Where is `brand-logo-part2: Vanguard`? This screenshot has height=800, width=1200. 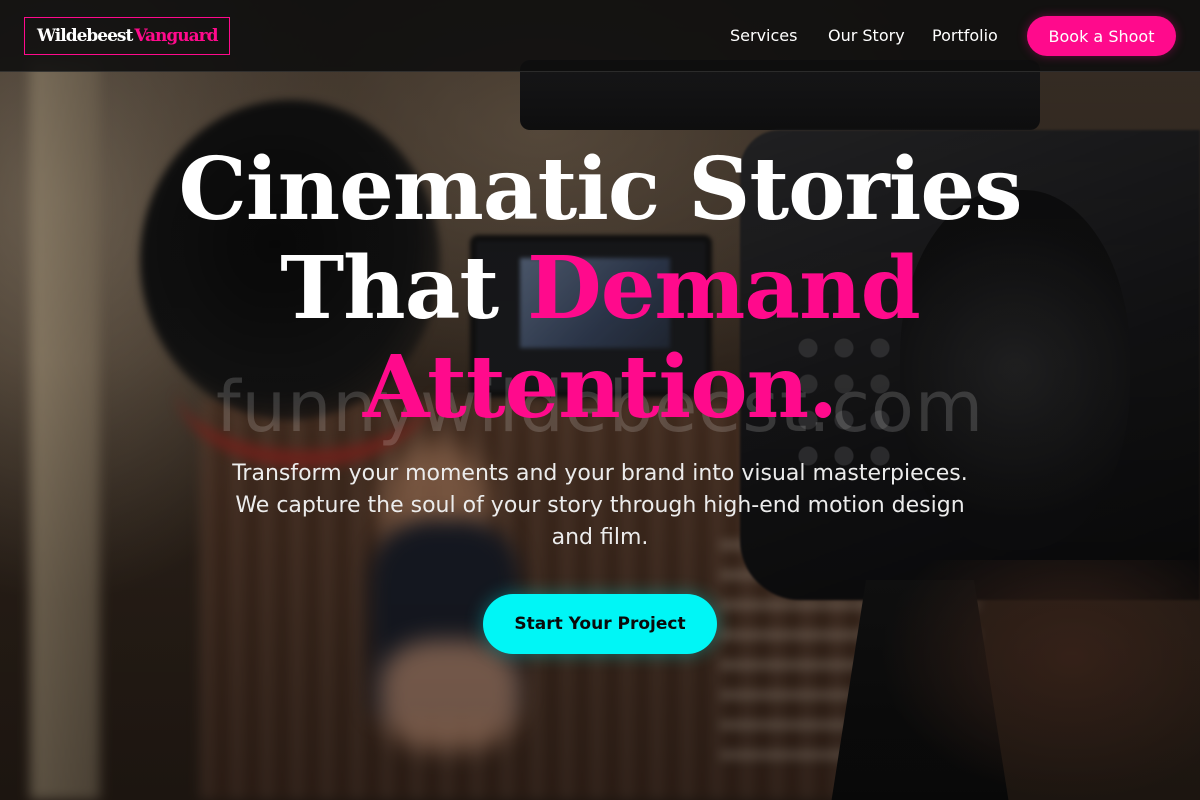 brand-logo-part2: Vanguard is located at coordinates (176, 36).